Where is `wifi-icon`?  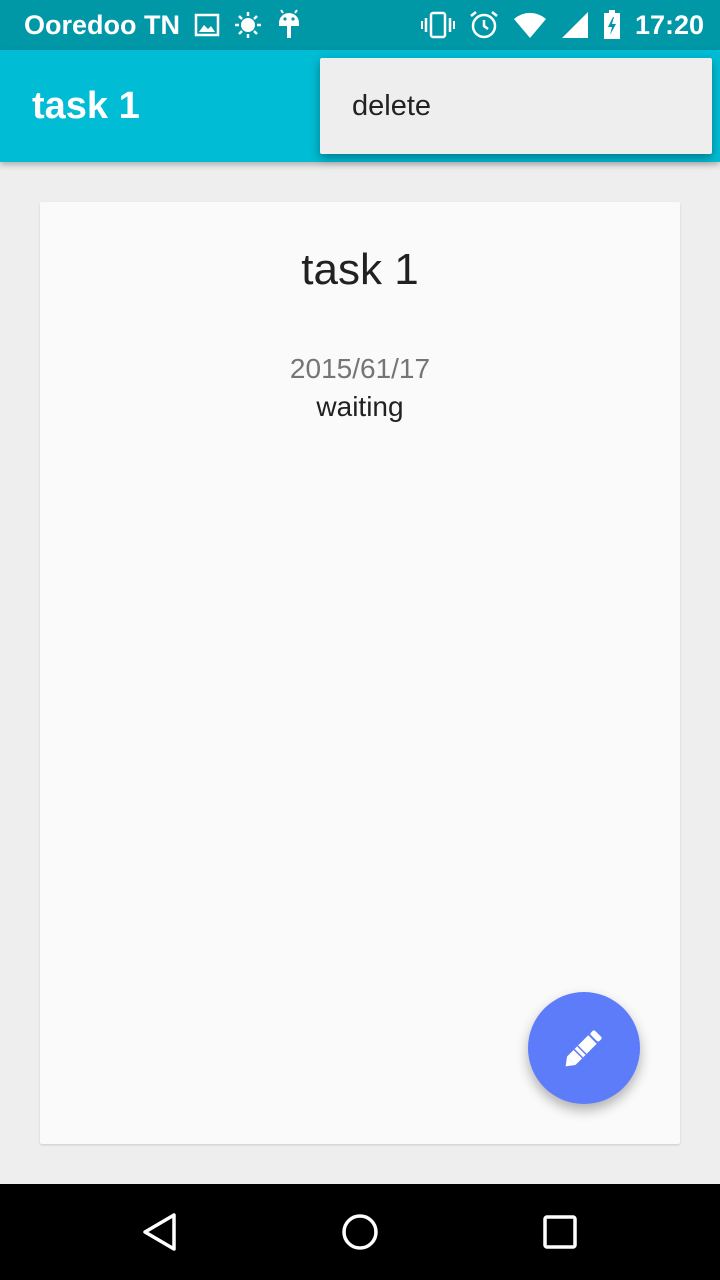 wifi-icon is located at coordinates (529, 25).